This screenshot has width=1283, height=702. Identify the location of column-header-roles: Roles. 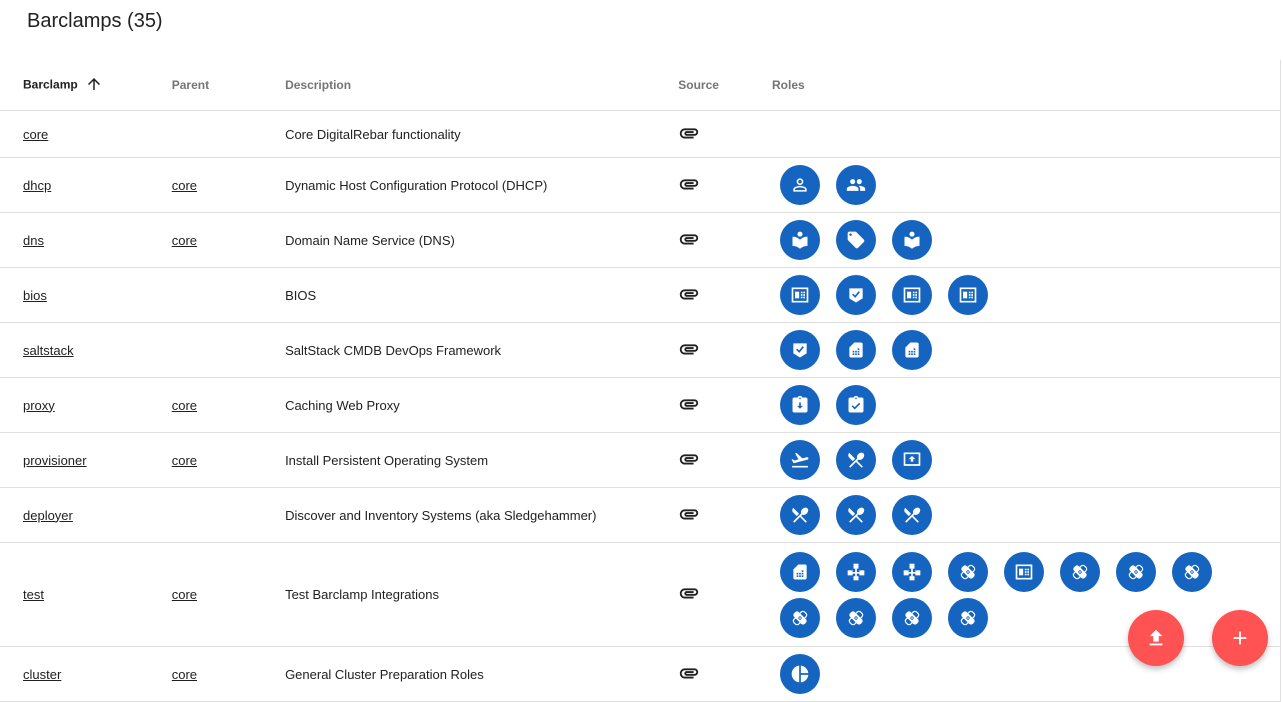
(1026, 85).